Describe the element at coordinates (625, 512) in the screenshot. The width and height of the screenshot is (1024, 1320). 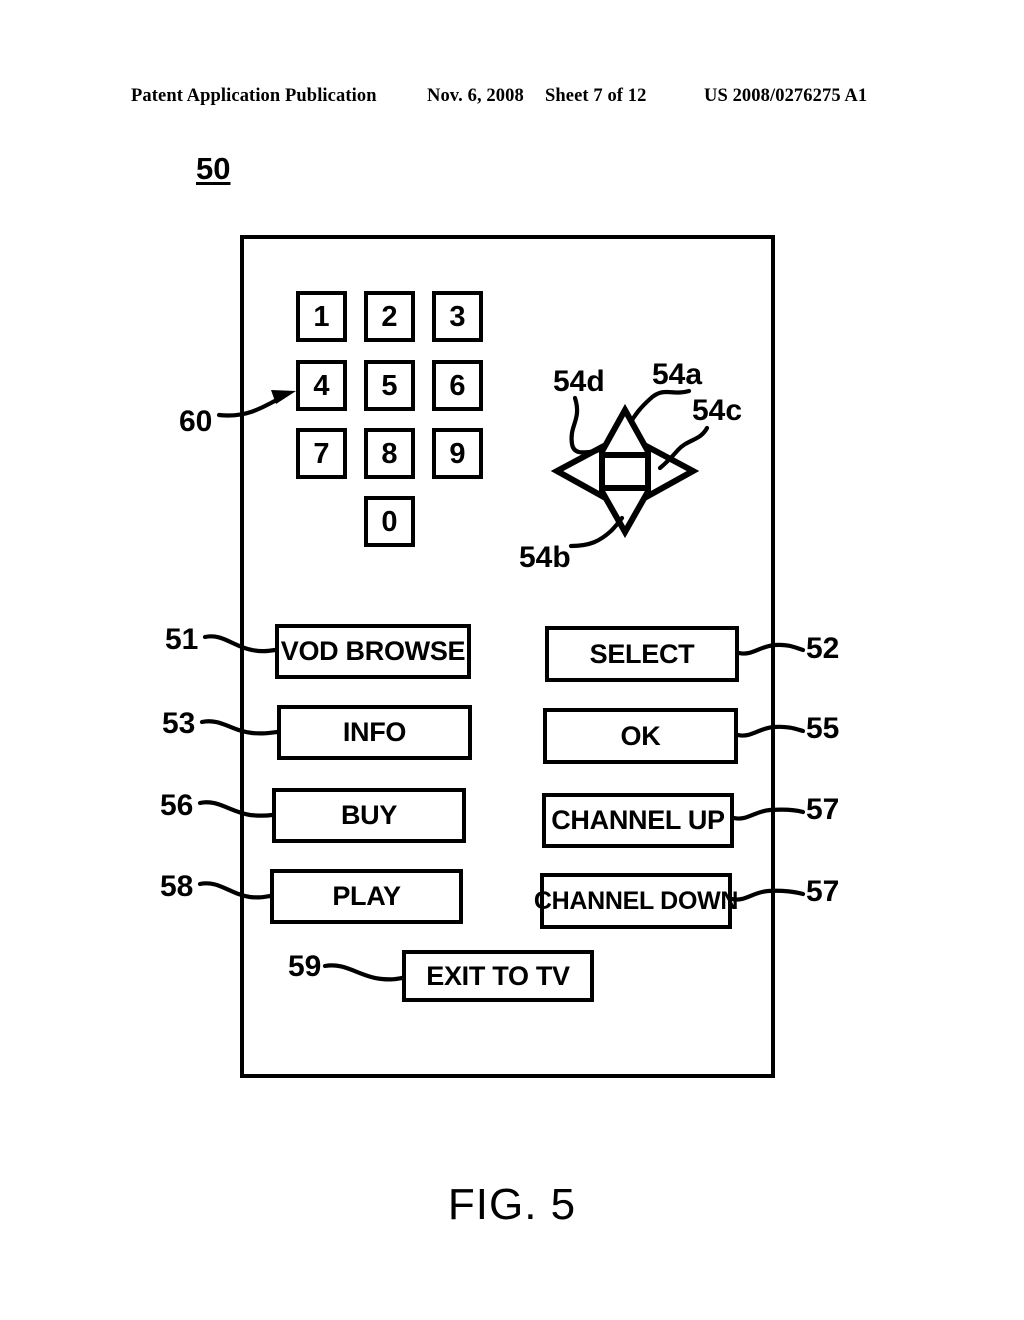
I see `down-arrow-icon` at that location.